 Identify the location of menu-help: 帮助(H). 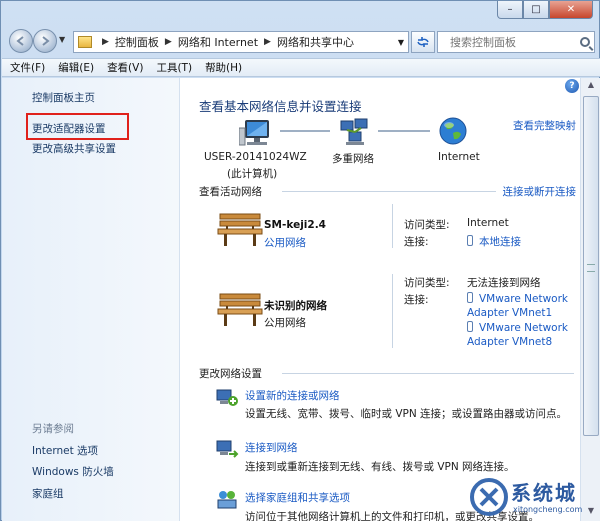
(223, 67).